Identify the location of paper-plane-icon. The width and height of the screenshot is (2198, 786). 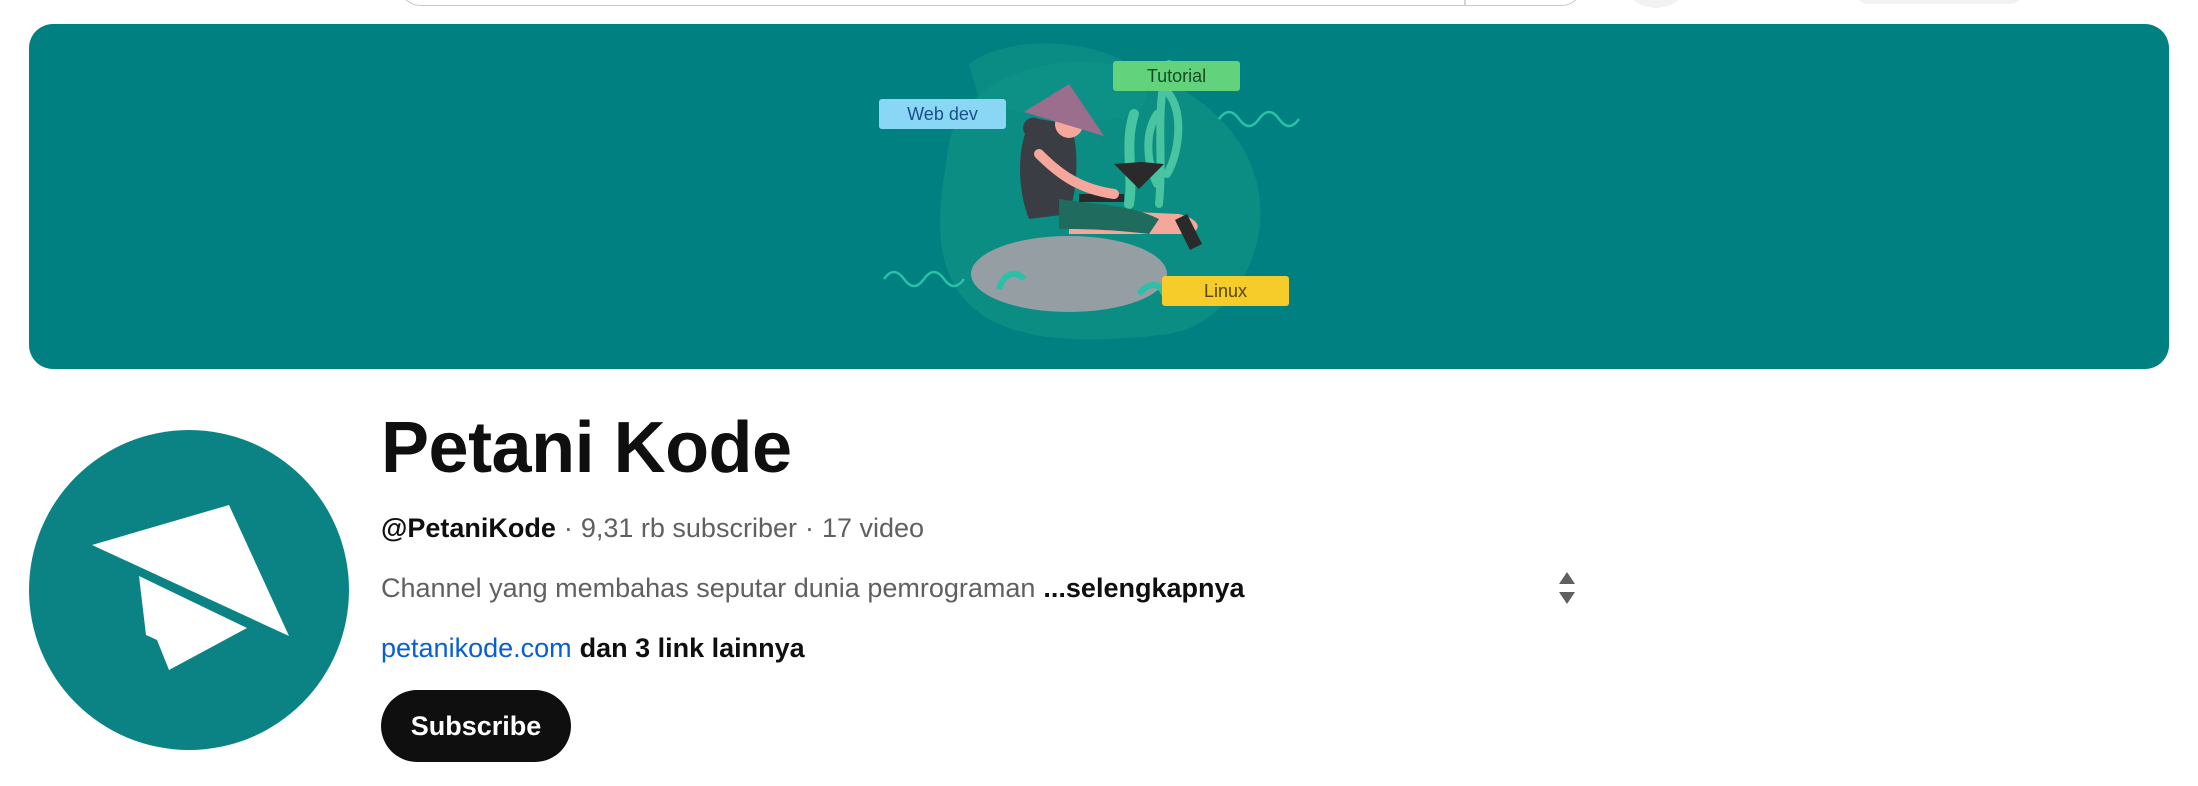
(190, 587).